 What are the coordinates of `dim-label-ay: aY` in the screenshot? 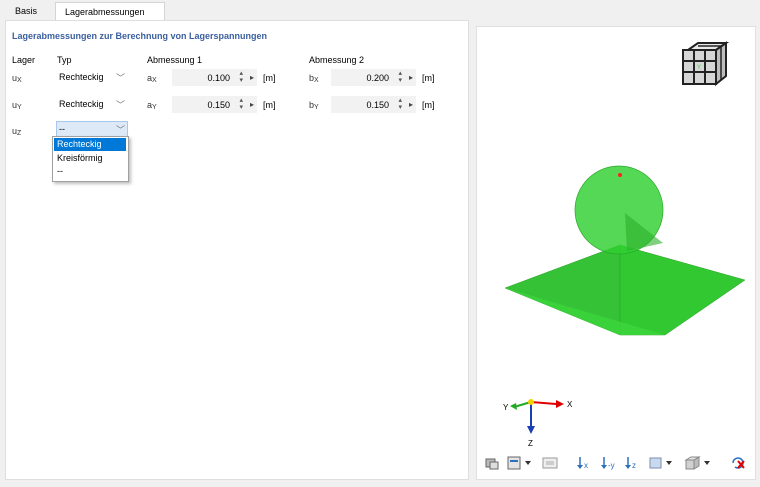 It's located at (152, 105).